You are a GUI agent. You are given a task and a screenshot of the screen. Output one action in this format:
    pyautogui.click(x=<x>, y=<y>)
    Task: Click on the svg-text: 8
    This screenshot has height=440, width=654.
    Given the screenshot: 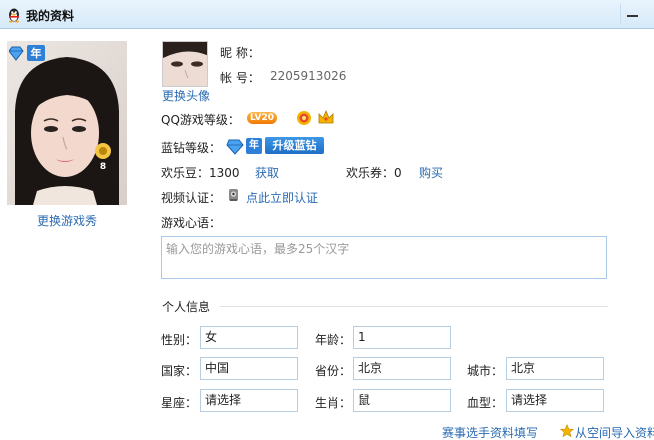 What is the action you would take?
    pyautogui.click(x=103, y=167)
    